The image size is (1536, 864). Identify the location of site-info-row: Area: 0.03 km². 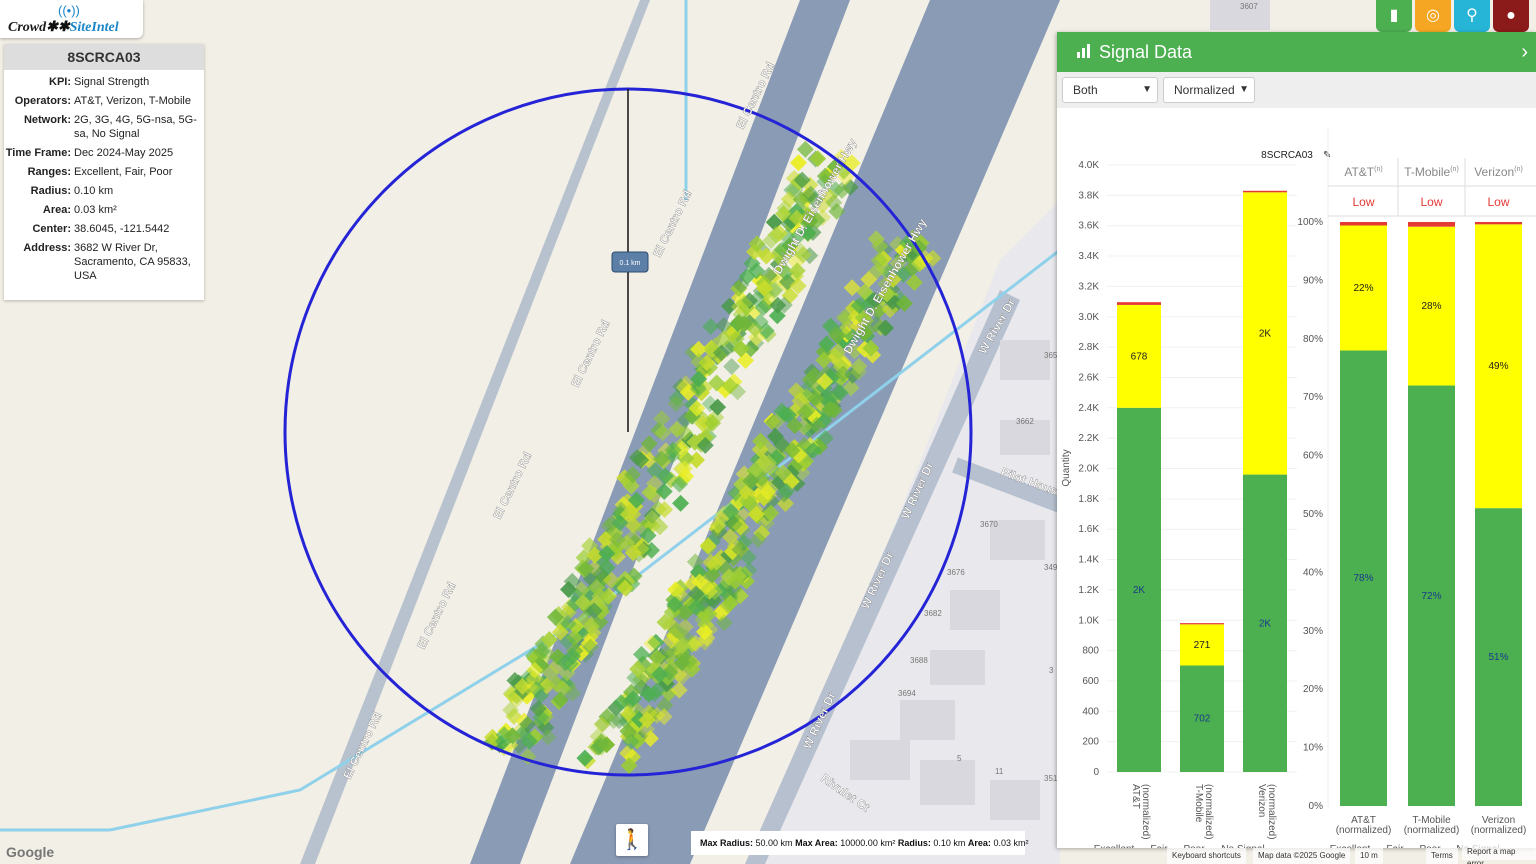
(104, 210).